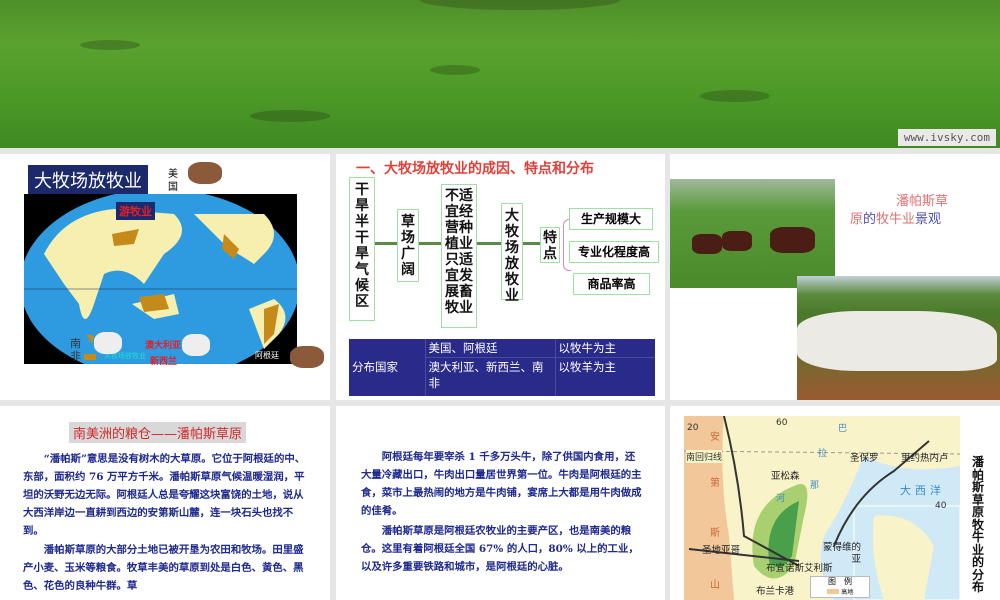 The width and height of the screenshot is (1000, 600). I want to click on label-australia: 澳大利亚, so click(163, 346).